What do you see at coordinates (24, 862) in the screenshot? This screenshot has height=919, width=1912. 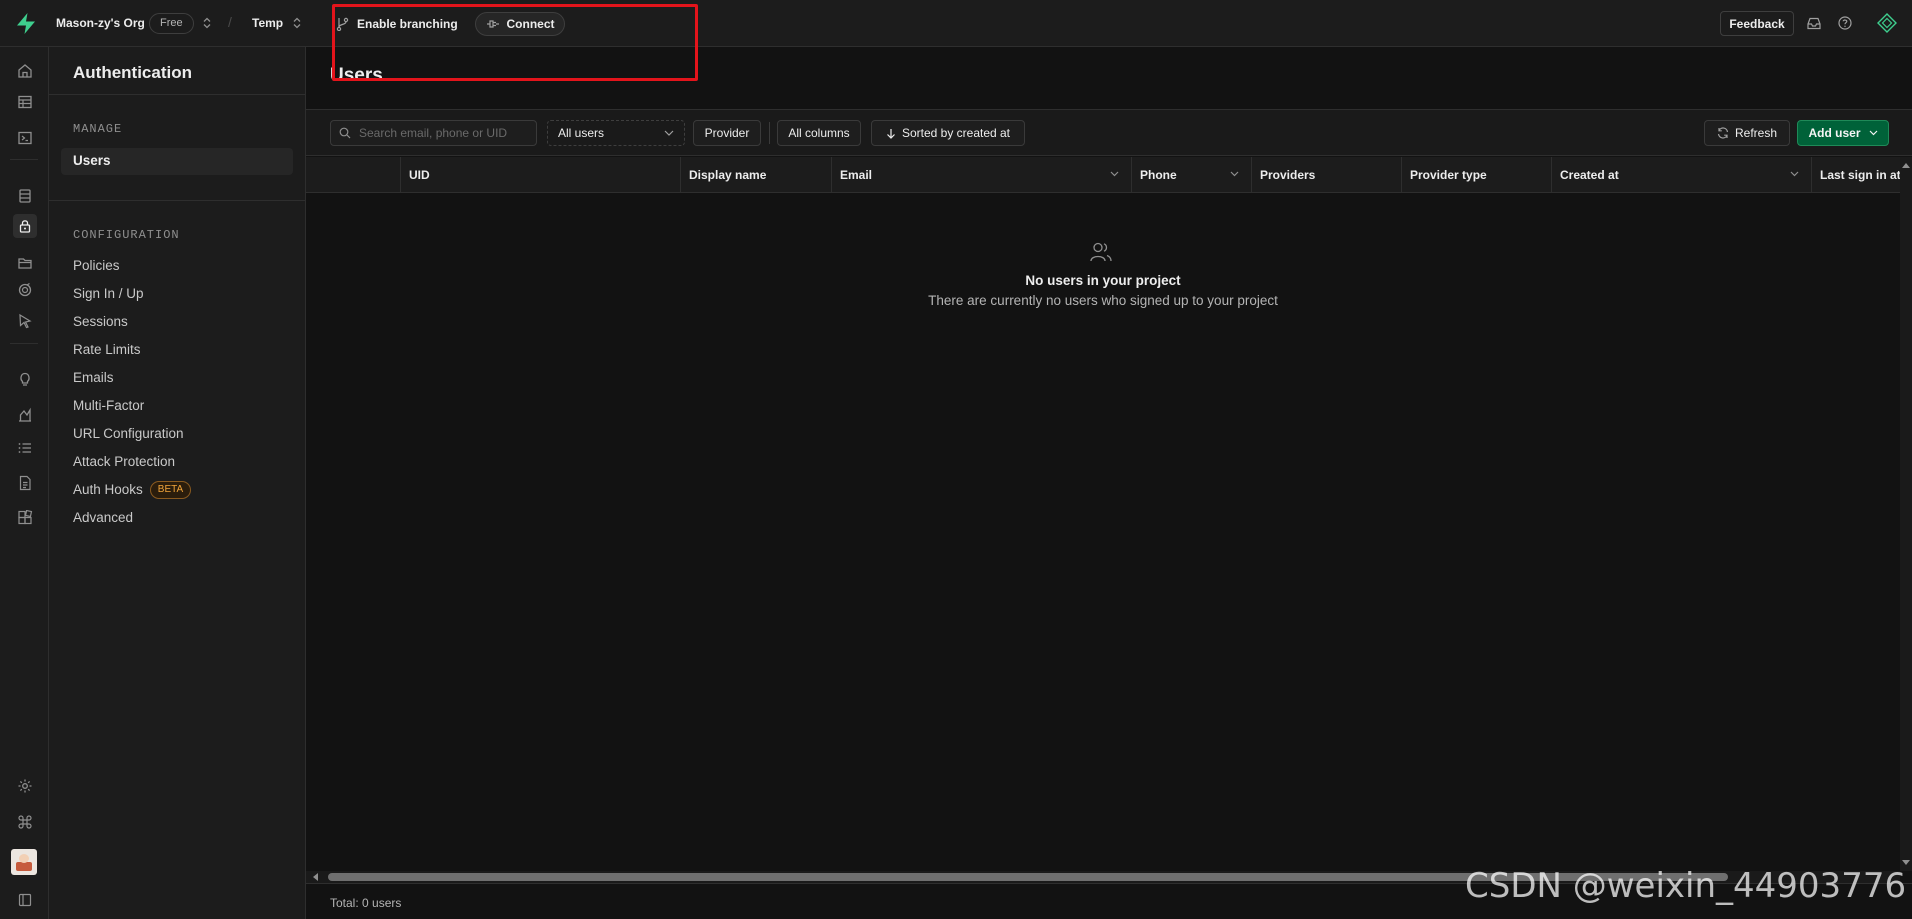 I see `user-avatar` at bounding box center [24, 862].